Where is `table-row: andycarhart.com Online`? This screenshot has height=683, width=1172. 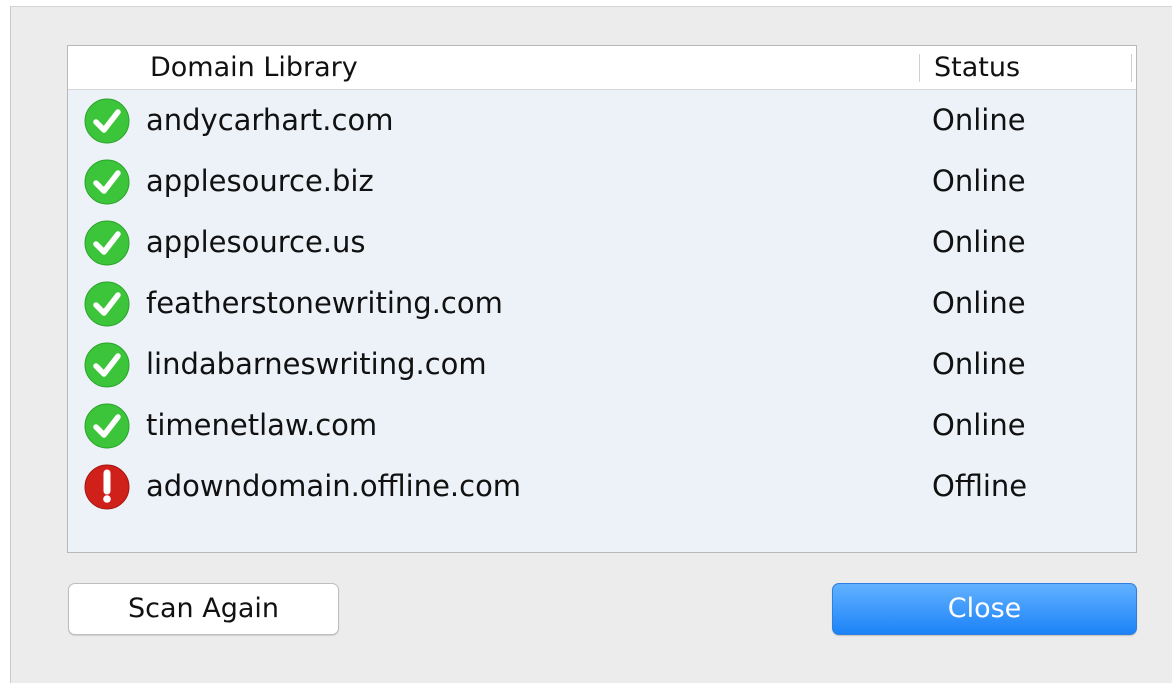
table-row: andycarhart.com Online is located at coordinates (602, 120).